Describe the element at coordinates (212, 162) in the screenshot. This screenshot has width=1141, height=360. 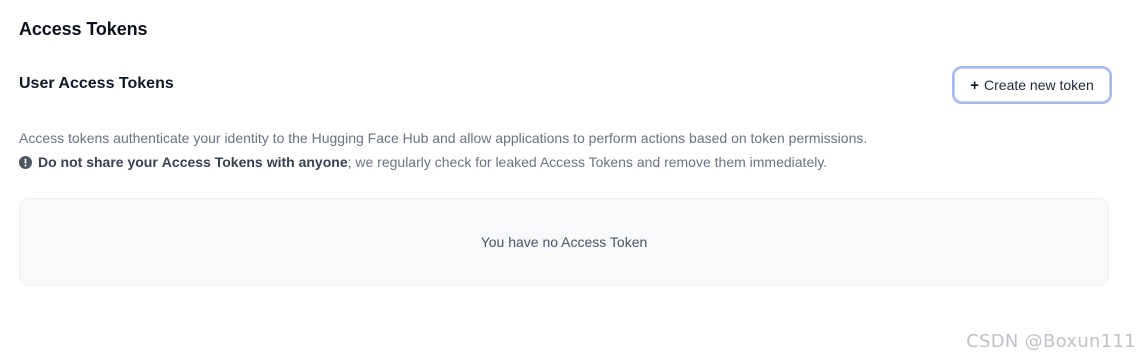
I see `warning-bold-part2: Access Tokens` at that location.